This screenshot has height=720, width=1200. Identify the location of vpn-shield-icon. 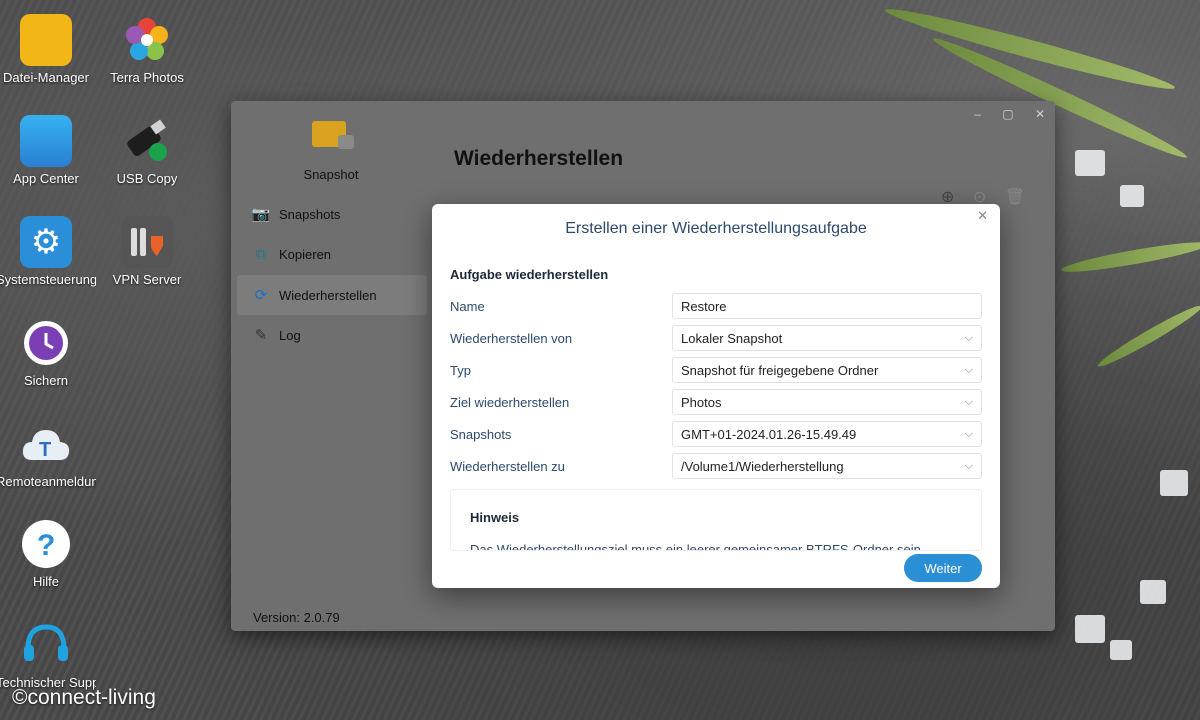
(147, 242).